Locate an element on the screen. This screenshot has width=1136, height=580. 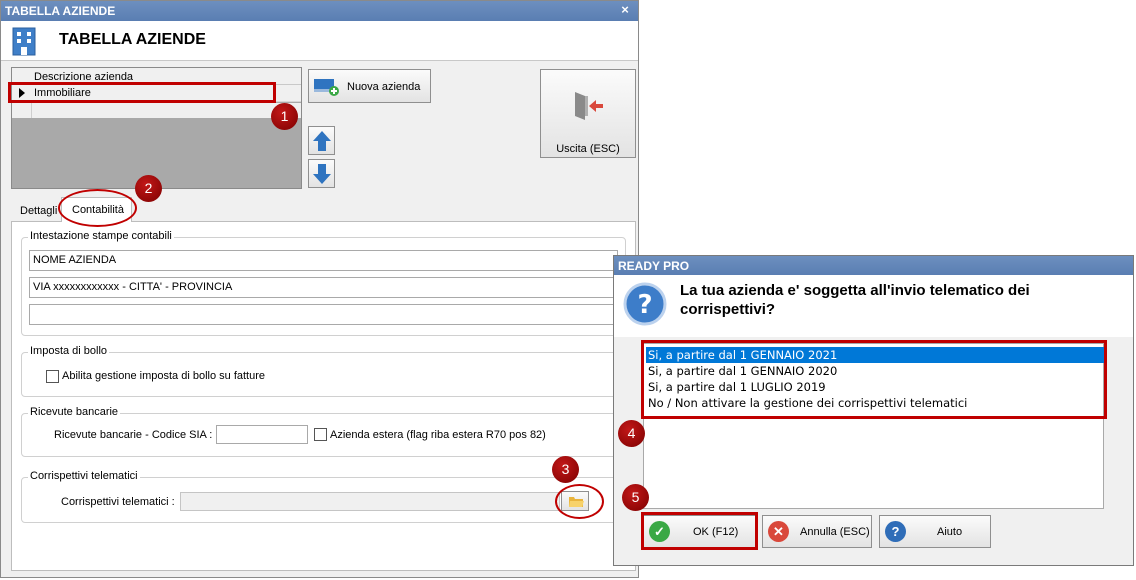
table-row-new is located at coordinates (156, 110).